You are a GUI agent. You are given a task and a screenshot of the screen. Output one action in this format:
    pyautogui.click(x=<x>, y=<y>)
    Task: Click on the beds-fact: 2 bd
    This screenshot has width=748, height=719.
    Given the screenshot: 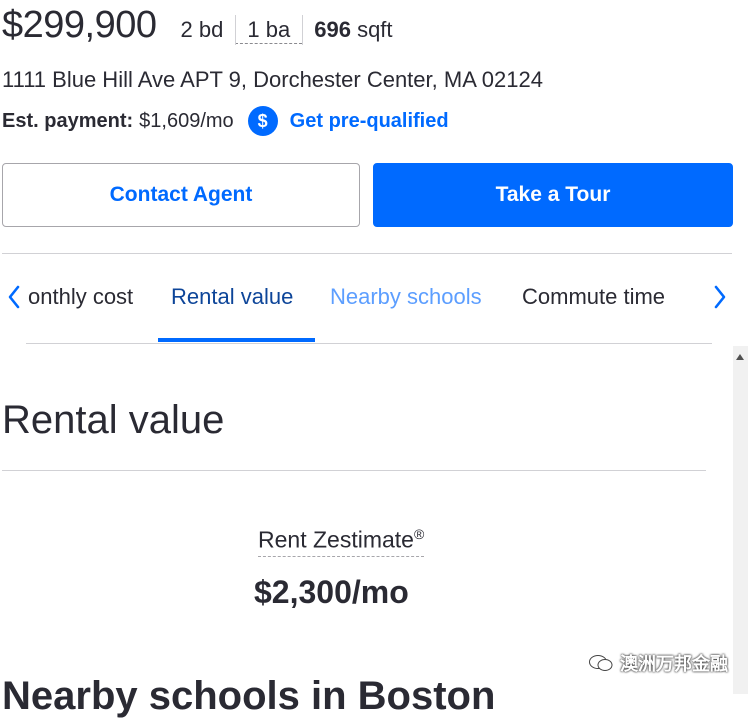 What is the action you would take?
    pyautogui.click(x=208, y=30)
    